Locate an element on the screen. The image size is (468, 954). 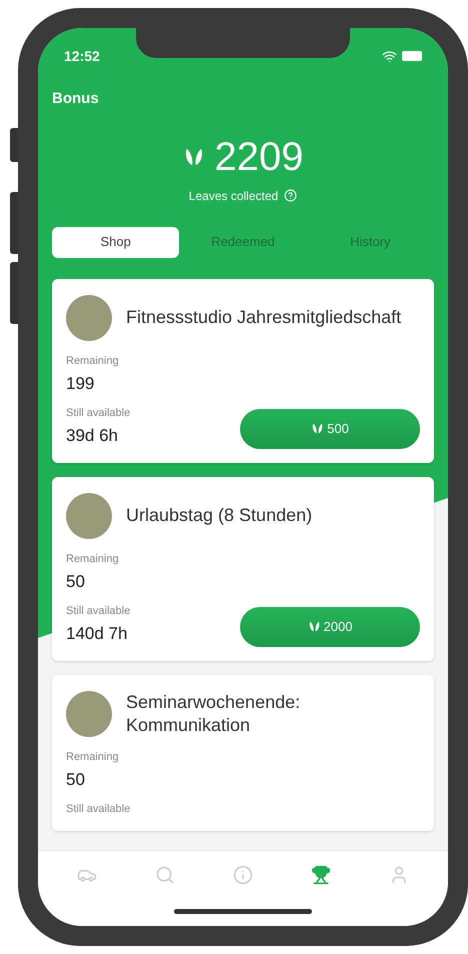
availability-value: 140d 7h is located at coordinates (97, 634).